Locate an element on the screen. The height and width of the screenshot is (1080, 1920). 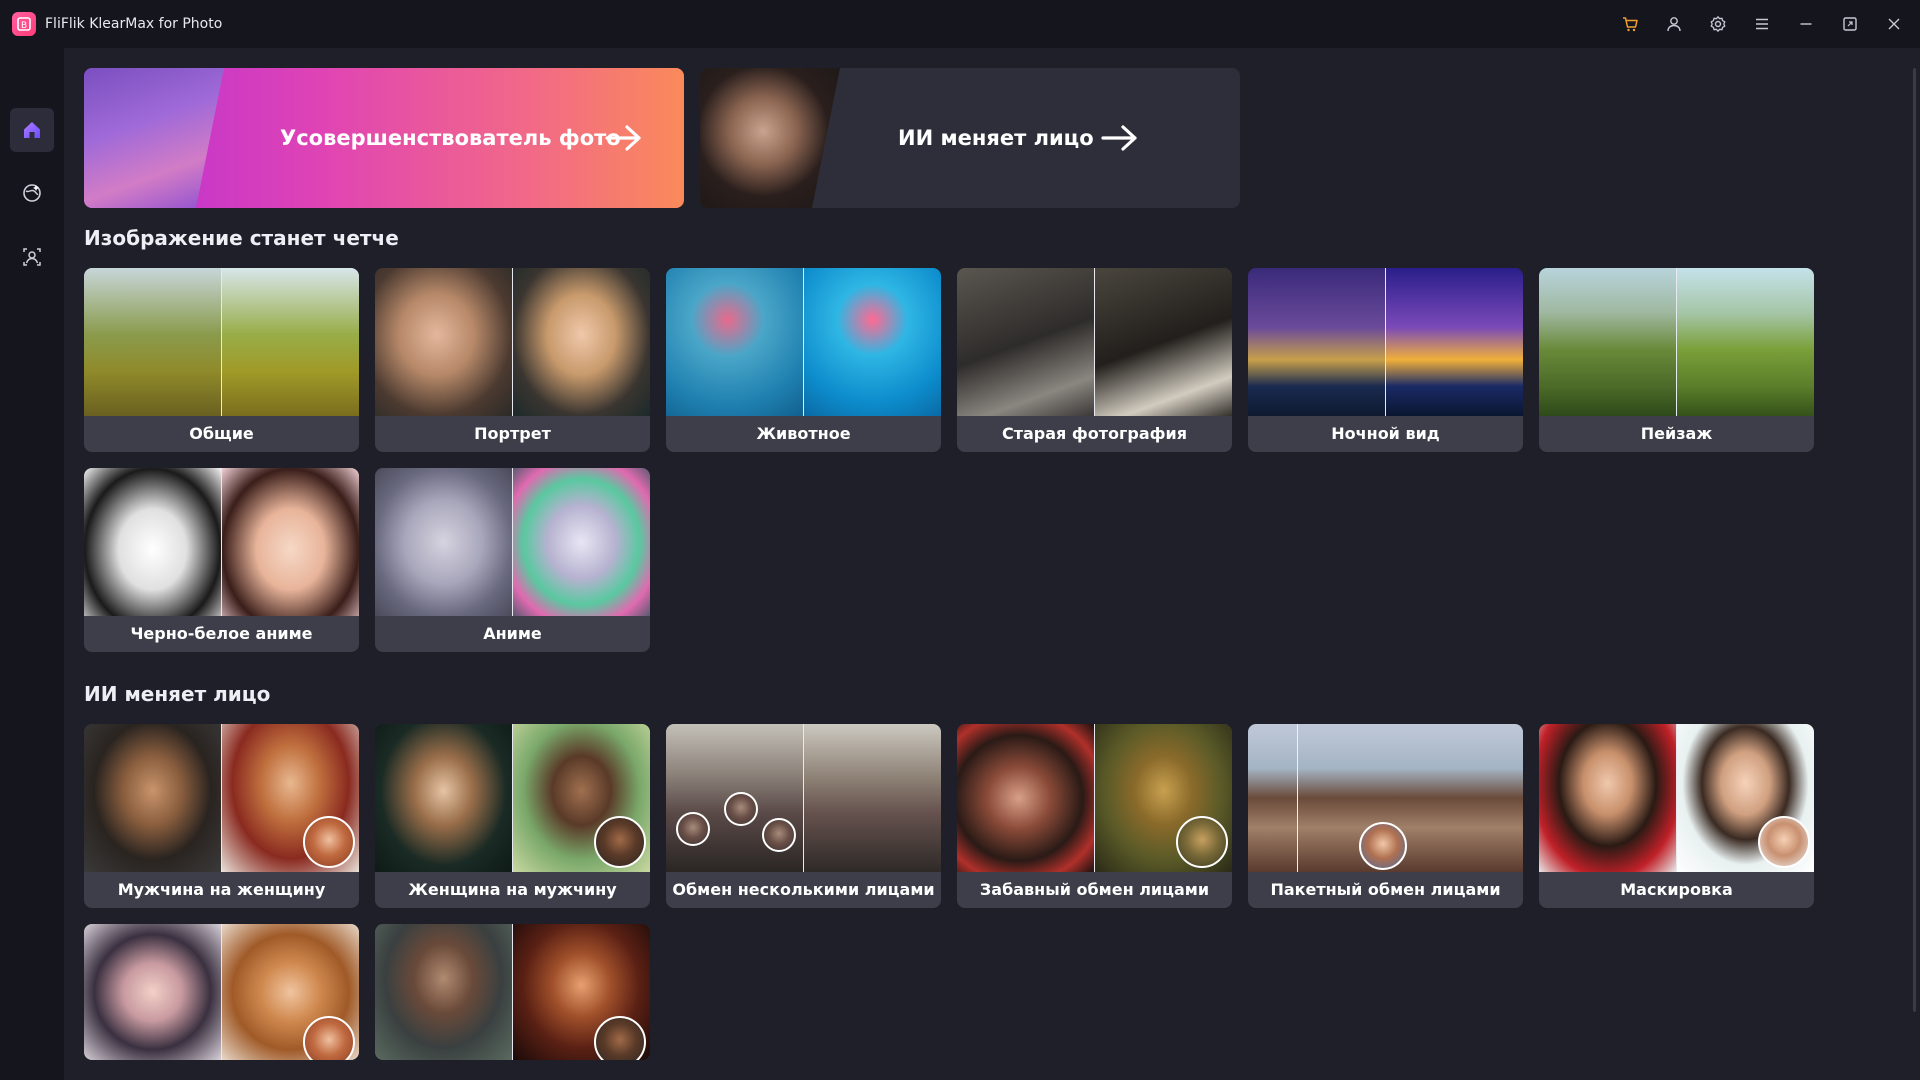
maximize-icon is located at coordinates (1850, 24).